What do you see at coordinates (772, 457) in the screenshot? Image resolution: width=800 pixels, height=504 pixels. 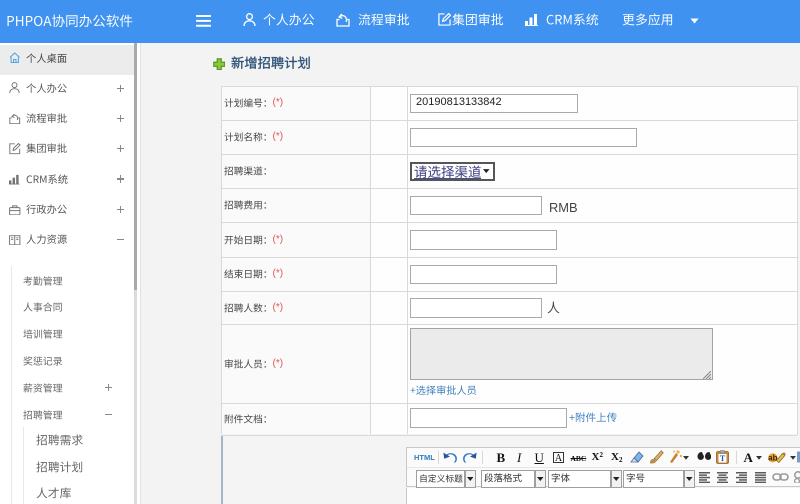 I see `svg-text: ab` at bounding box center [772, 457].